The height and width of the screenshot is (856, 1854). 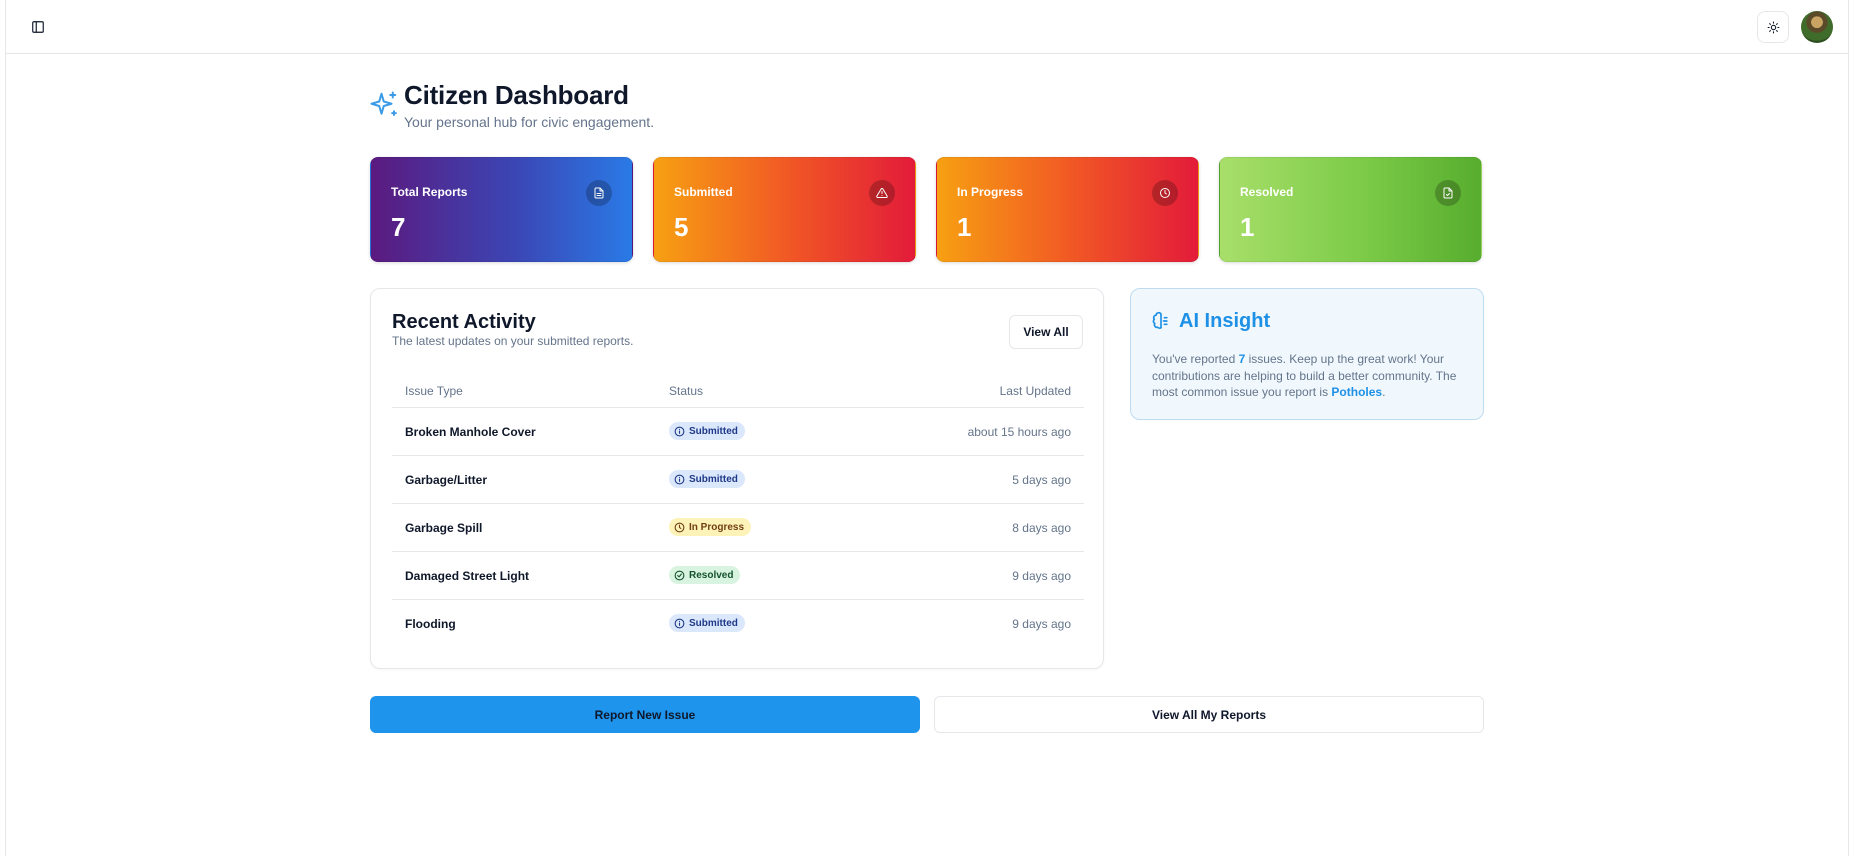 I want to click on column-header-last-updated: Last Updated, so click(x=1035, y=391).